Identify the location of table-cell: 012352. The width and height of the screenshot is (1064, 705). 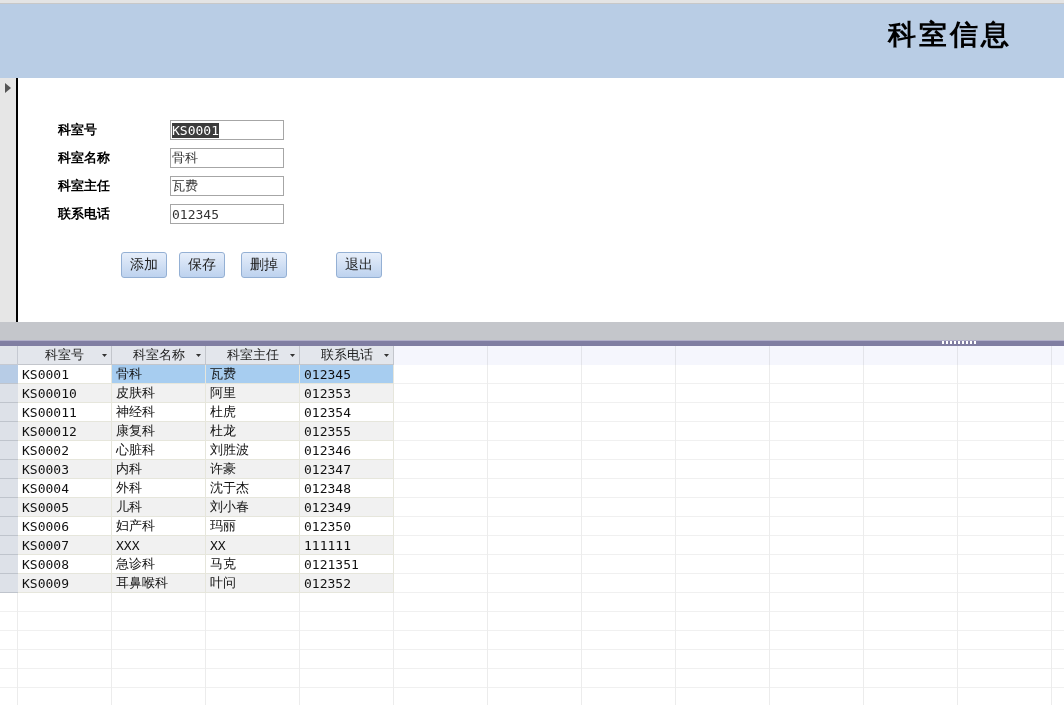
(347, 583).